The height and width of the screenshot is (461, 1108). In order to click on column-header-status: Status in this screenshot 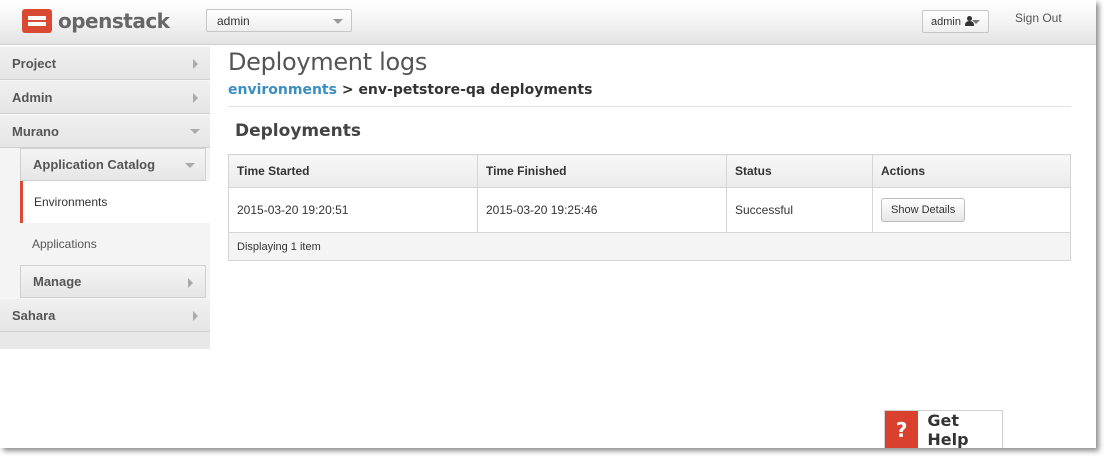, I will do `click(799, 171)`.